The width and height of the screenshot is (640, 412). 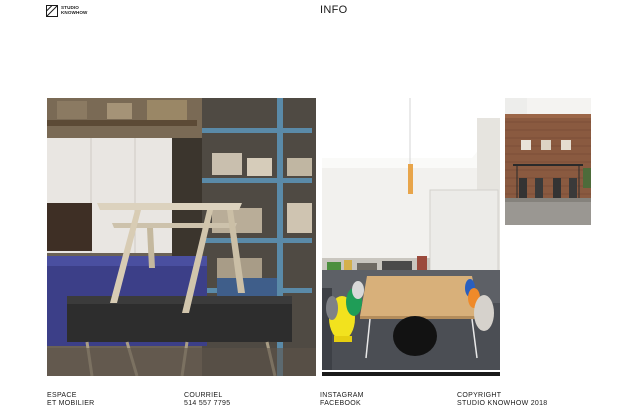 What do you see at coordinates (411, 374) in the screenshot?
I see `photo-strip-divider` at bounding box center [411, 374].